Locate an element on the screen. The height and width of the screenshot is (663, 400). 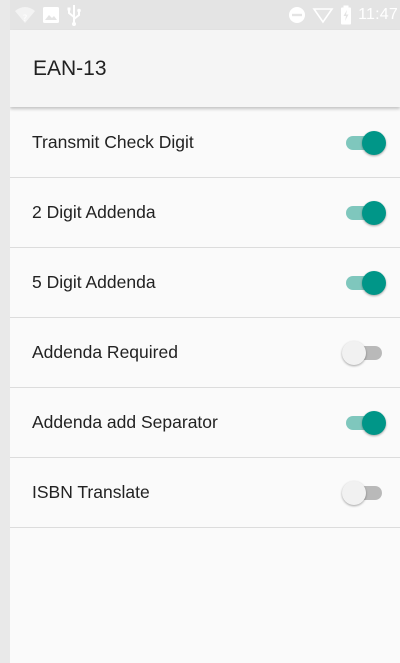
status-left-icons: ? is located at coordinates (48, 15).